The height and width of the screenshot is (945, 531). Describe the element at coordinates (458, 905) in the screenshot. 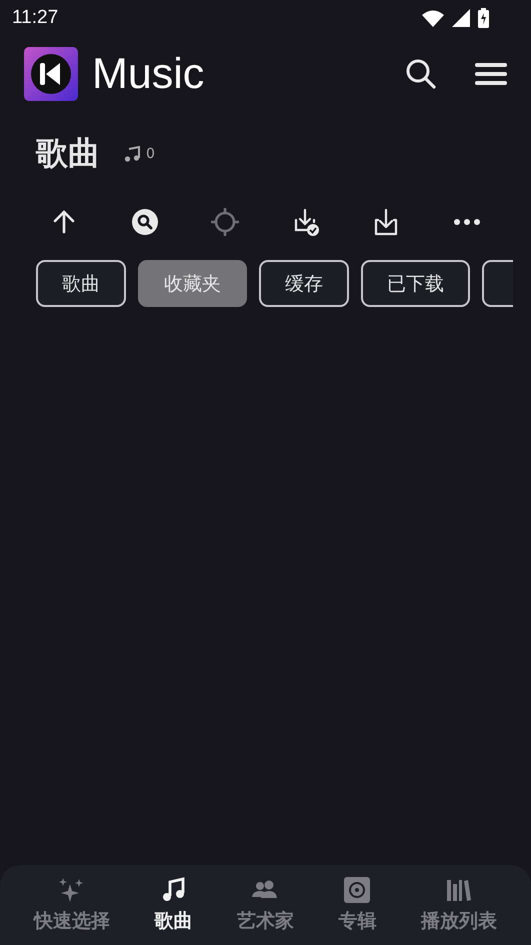

I see `nav-tab: 播放列表` at that location.